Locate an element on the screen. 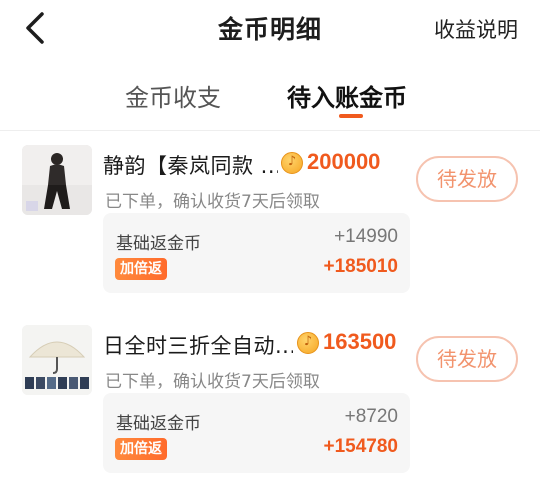 The image size is (540, 494). bonus-reward-value: +154780 is located at coordinates (361, 446).